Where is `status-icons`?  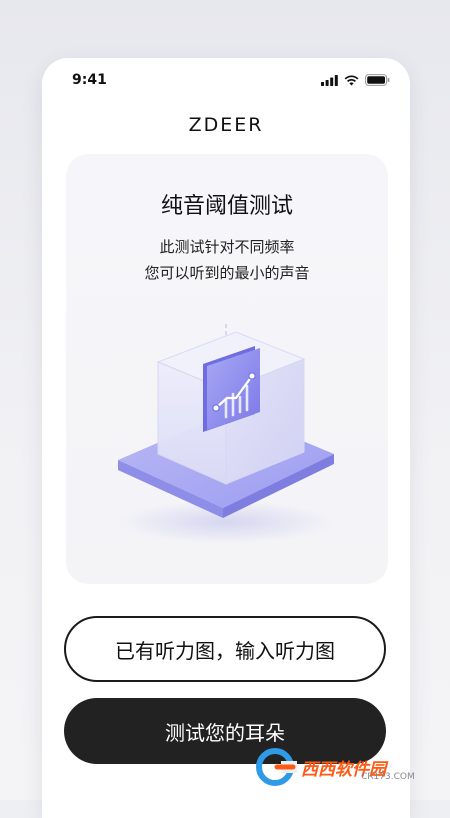 status-icons is located at coordinates (355, 80).